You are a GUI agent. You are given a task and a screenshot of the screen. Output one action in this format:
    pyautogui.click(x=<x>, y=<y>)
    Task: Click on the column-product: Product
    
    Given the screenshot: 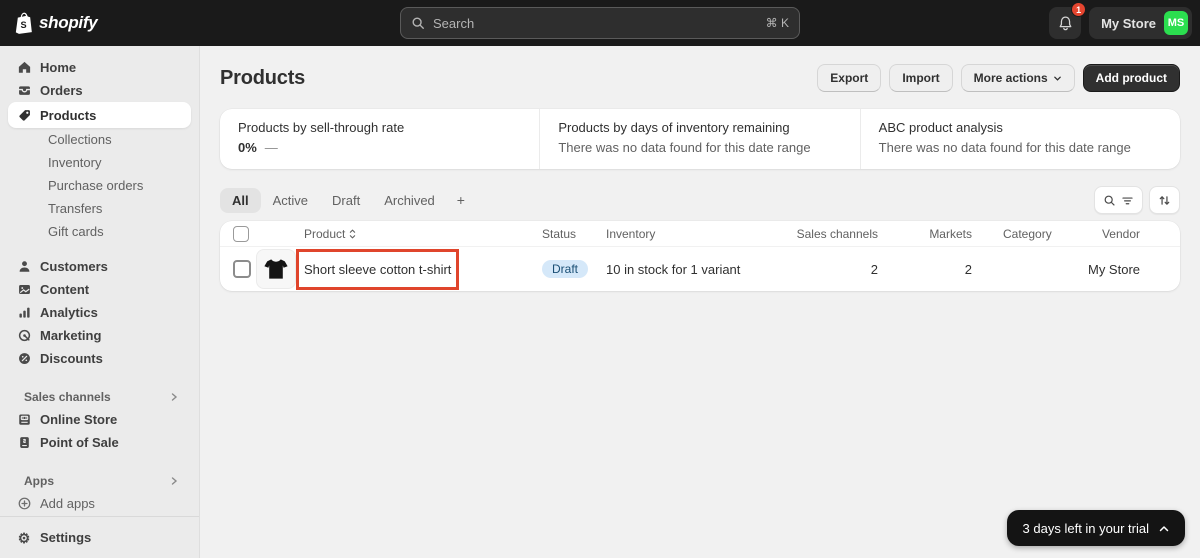 What is the action you would take?
    pyautogui.click(x=423, y=234)
    